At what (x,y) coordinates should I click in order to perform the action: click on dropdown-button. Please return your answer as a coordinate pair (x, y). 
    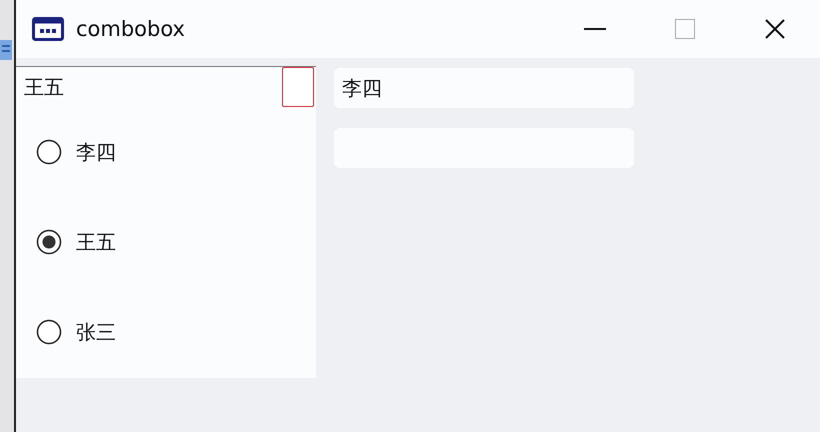
    Looking at the image, I should click on (298, 87).